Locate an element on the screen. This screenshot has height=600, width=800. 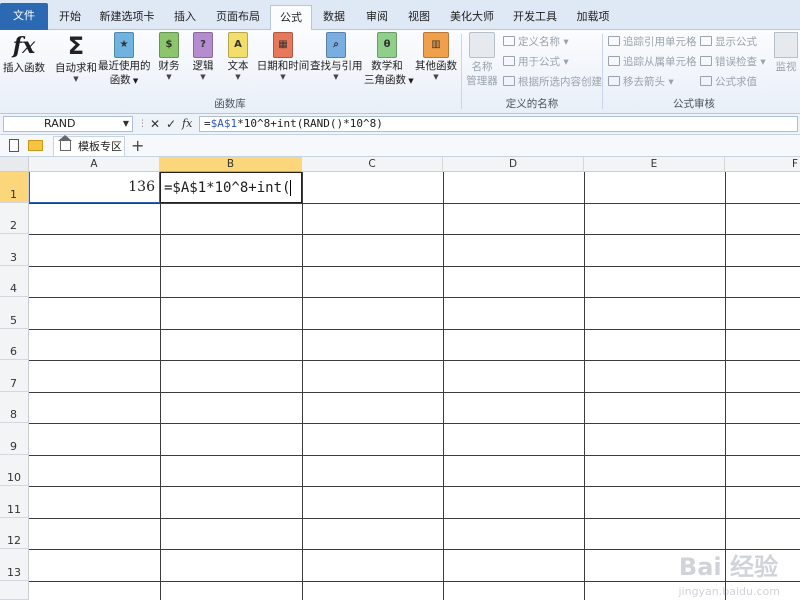
datetime-label: 日期和时间 is located at coordinates (283, 66).